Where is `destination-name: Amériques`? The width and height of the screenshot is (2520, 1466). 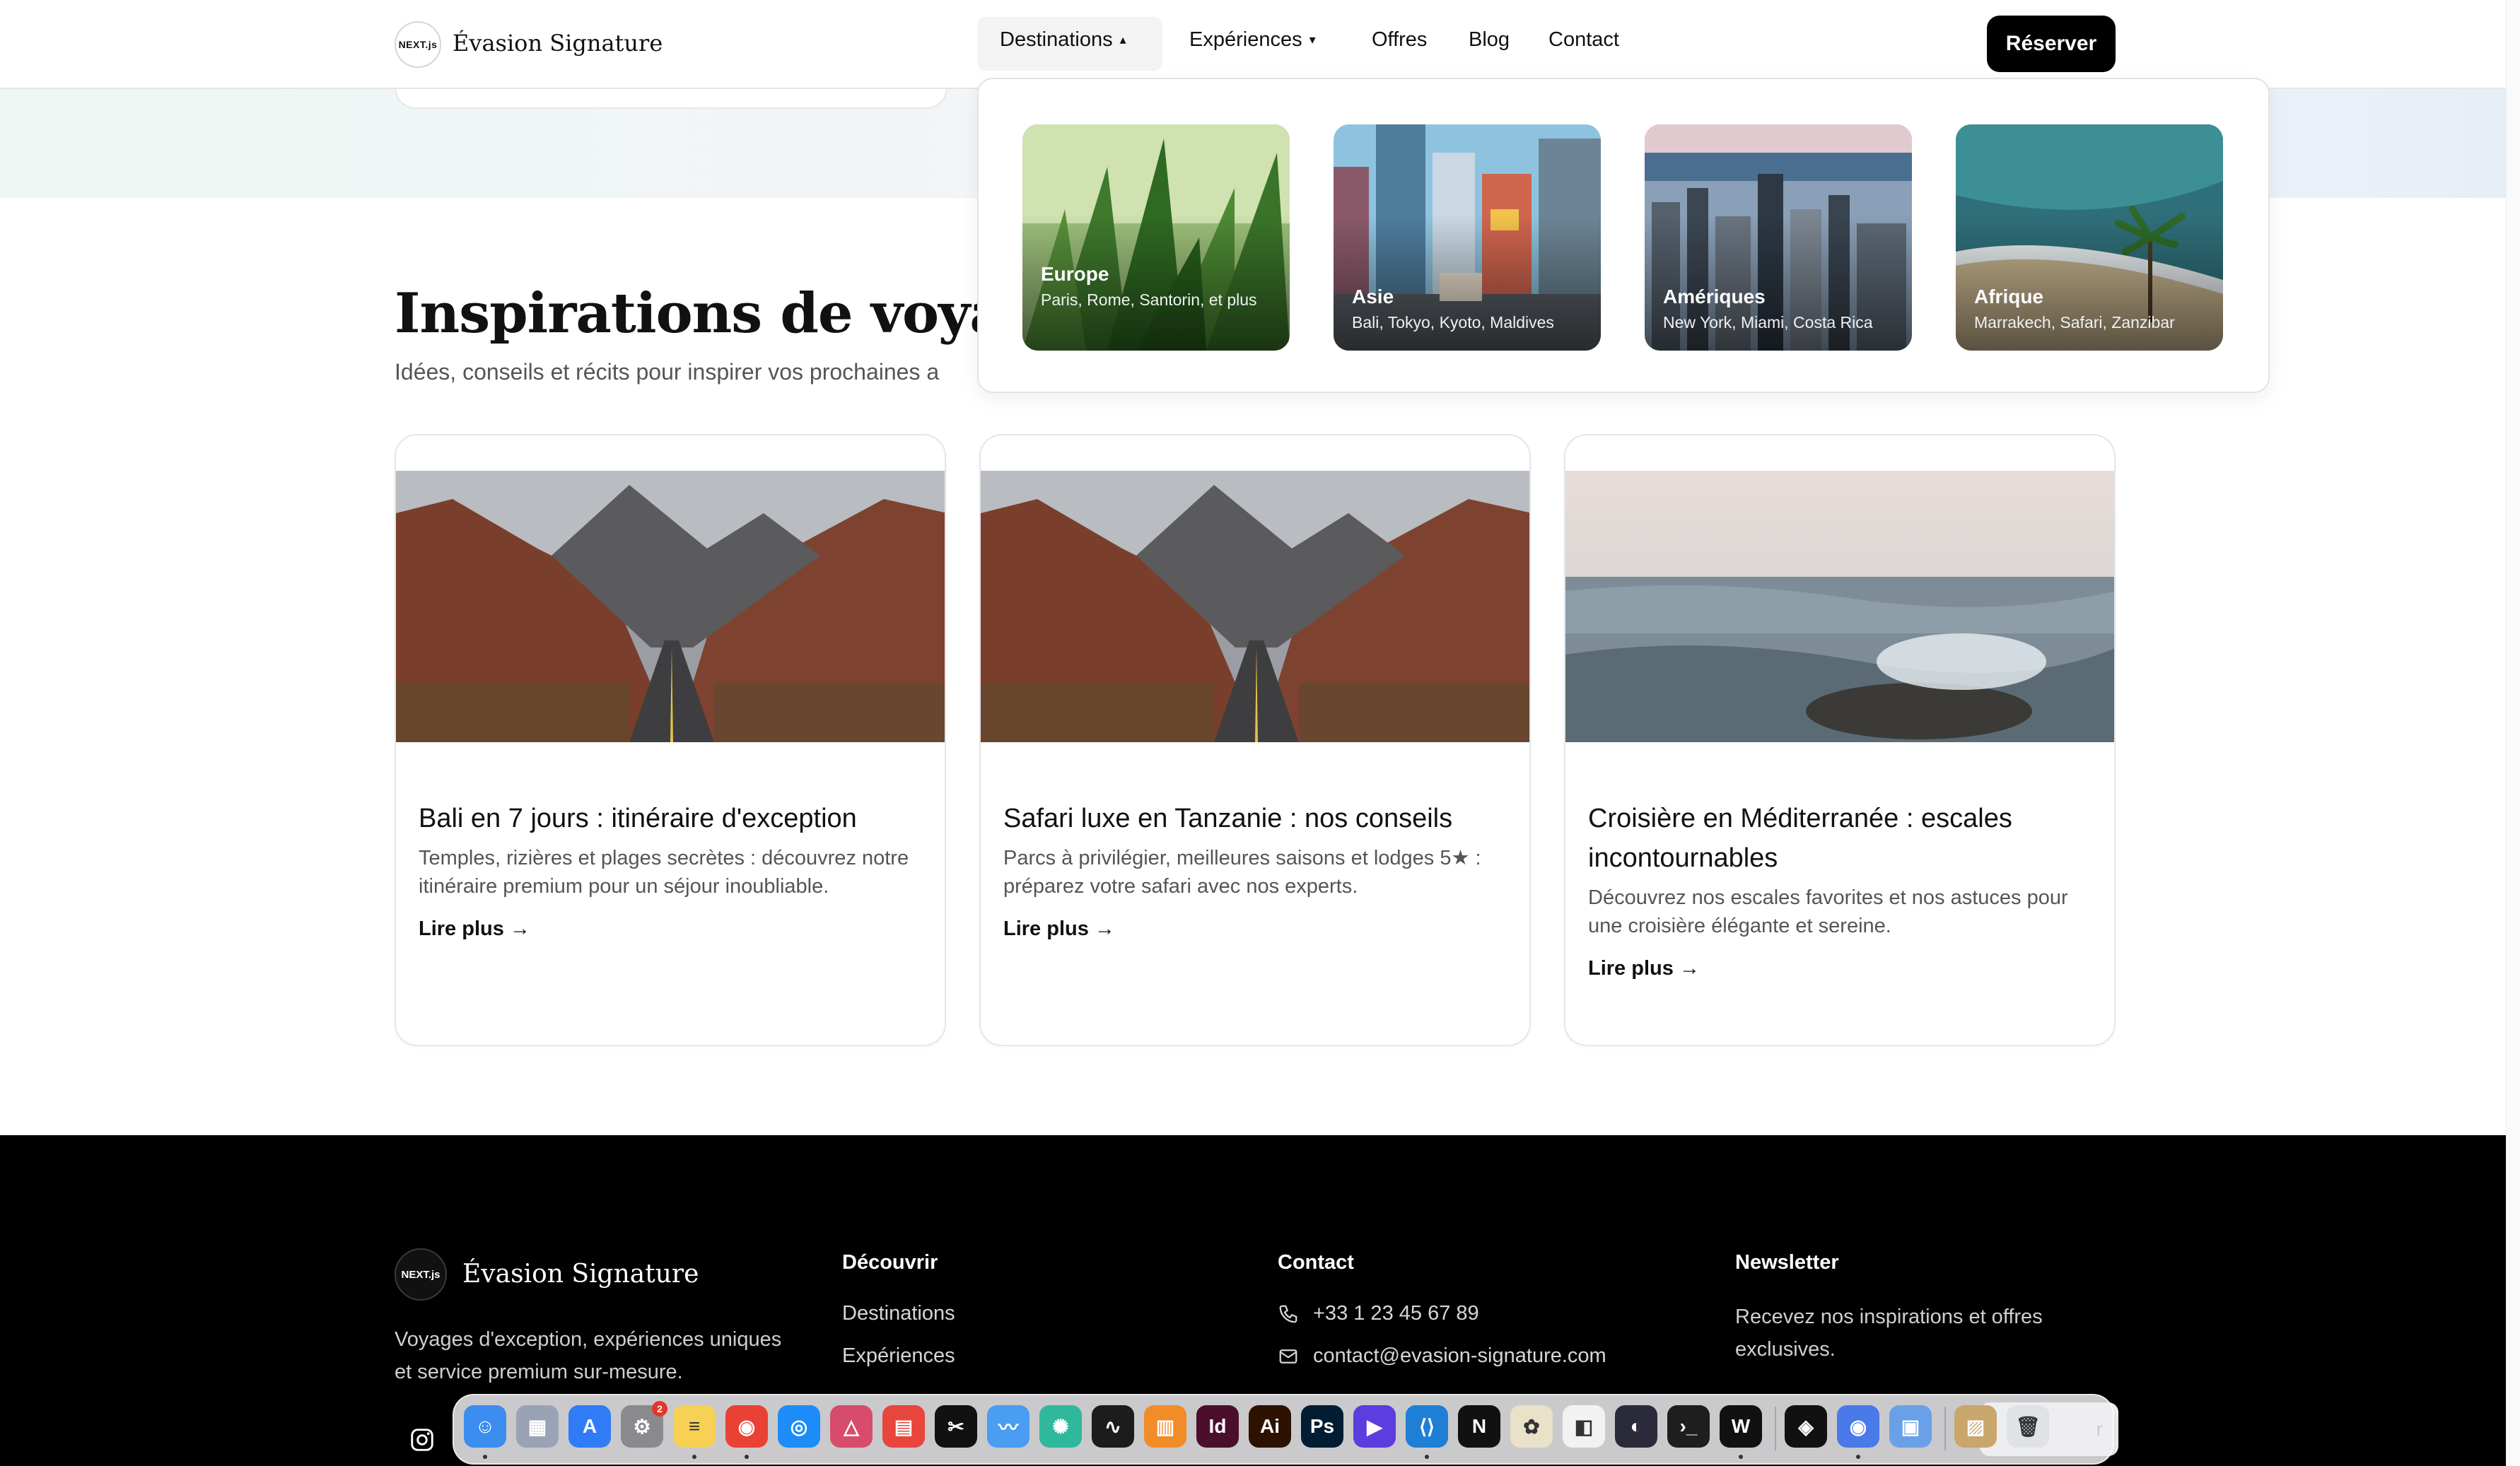 destination-name: Amériques is located at coordinates (1715, 296).